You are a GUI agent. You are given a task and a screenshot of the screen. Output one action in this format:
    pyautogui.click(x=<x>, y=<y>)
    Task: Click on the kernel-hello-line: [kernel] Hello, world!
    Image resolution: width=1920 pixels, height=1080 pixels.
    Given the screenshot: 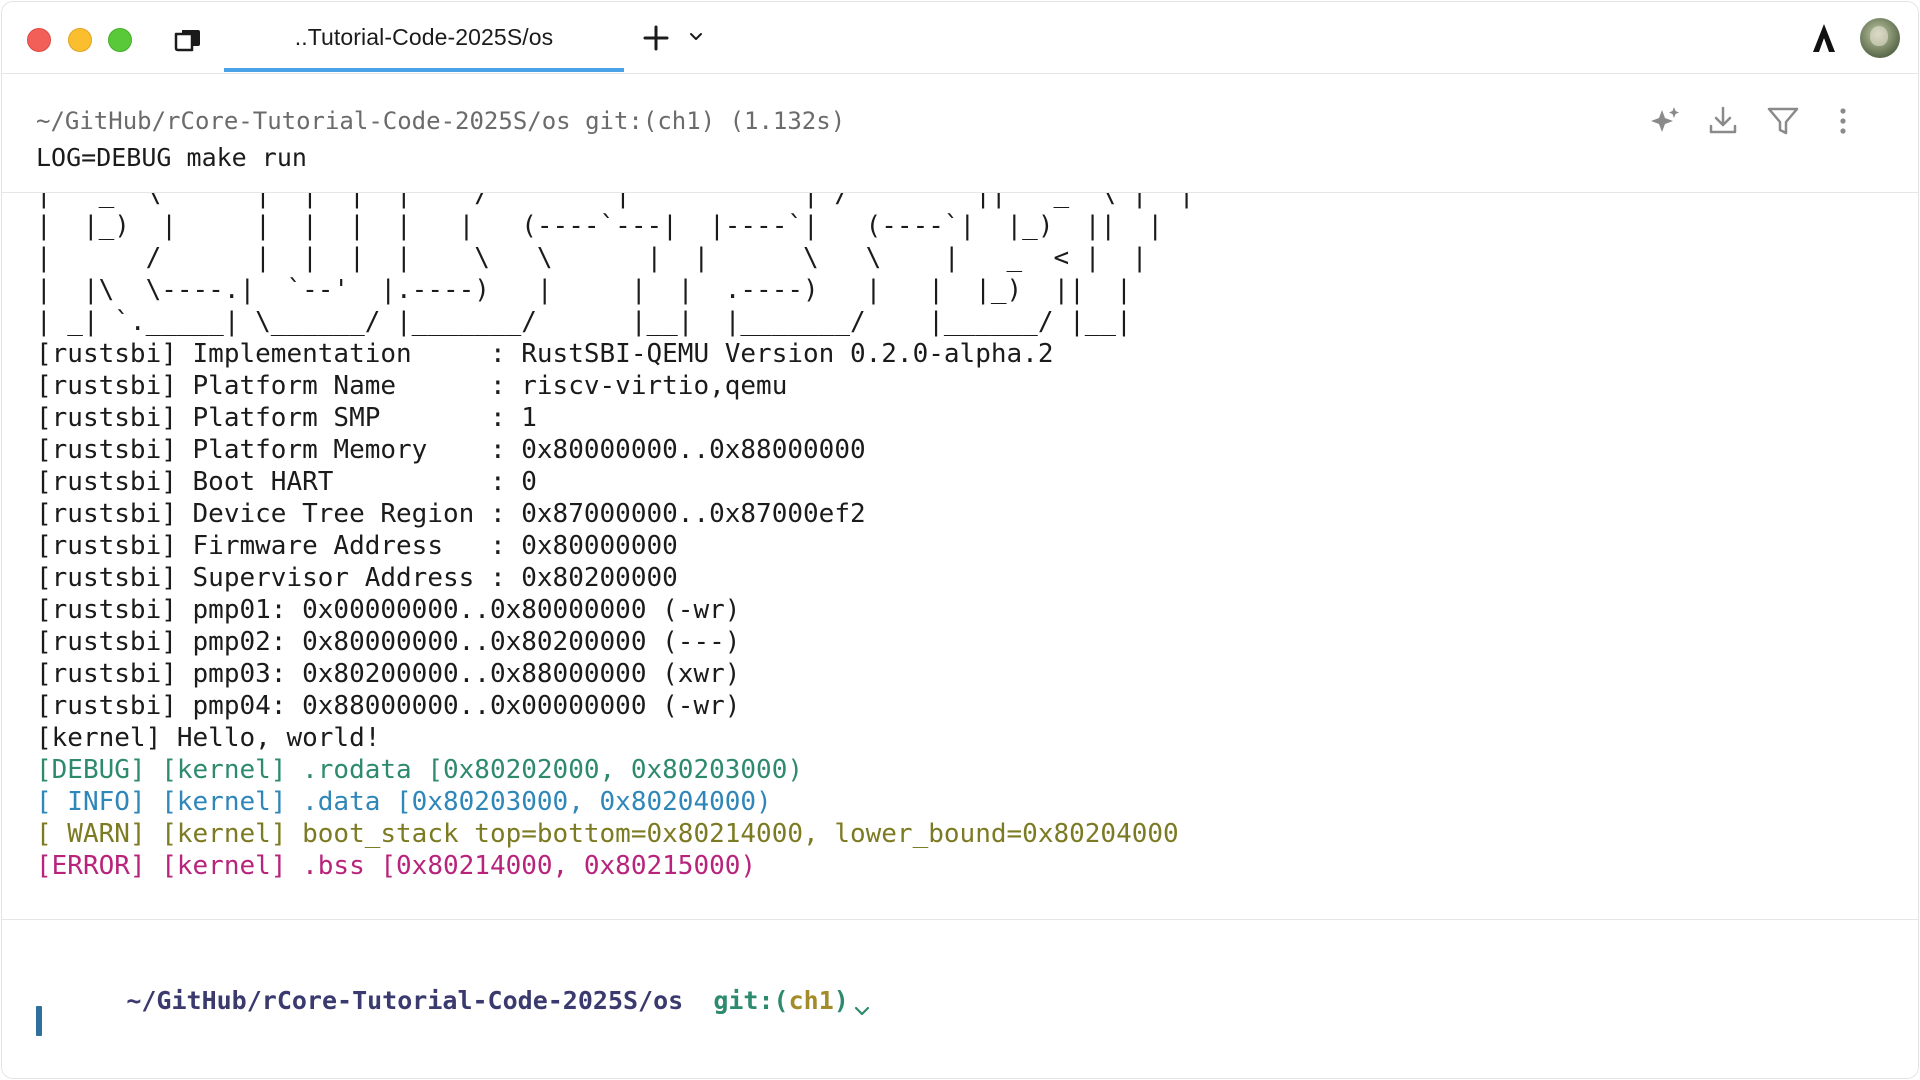 What is the action you would take?
    pyautogui.click(x=208, y=738)
    